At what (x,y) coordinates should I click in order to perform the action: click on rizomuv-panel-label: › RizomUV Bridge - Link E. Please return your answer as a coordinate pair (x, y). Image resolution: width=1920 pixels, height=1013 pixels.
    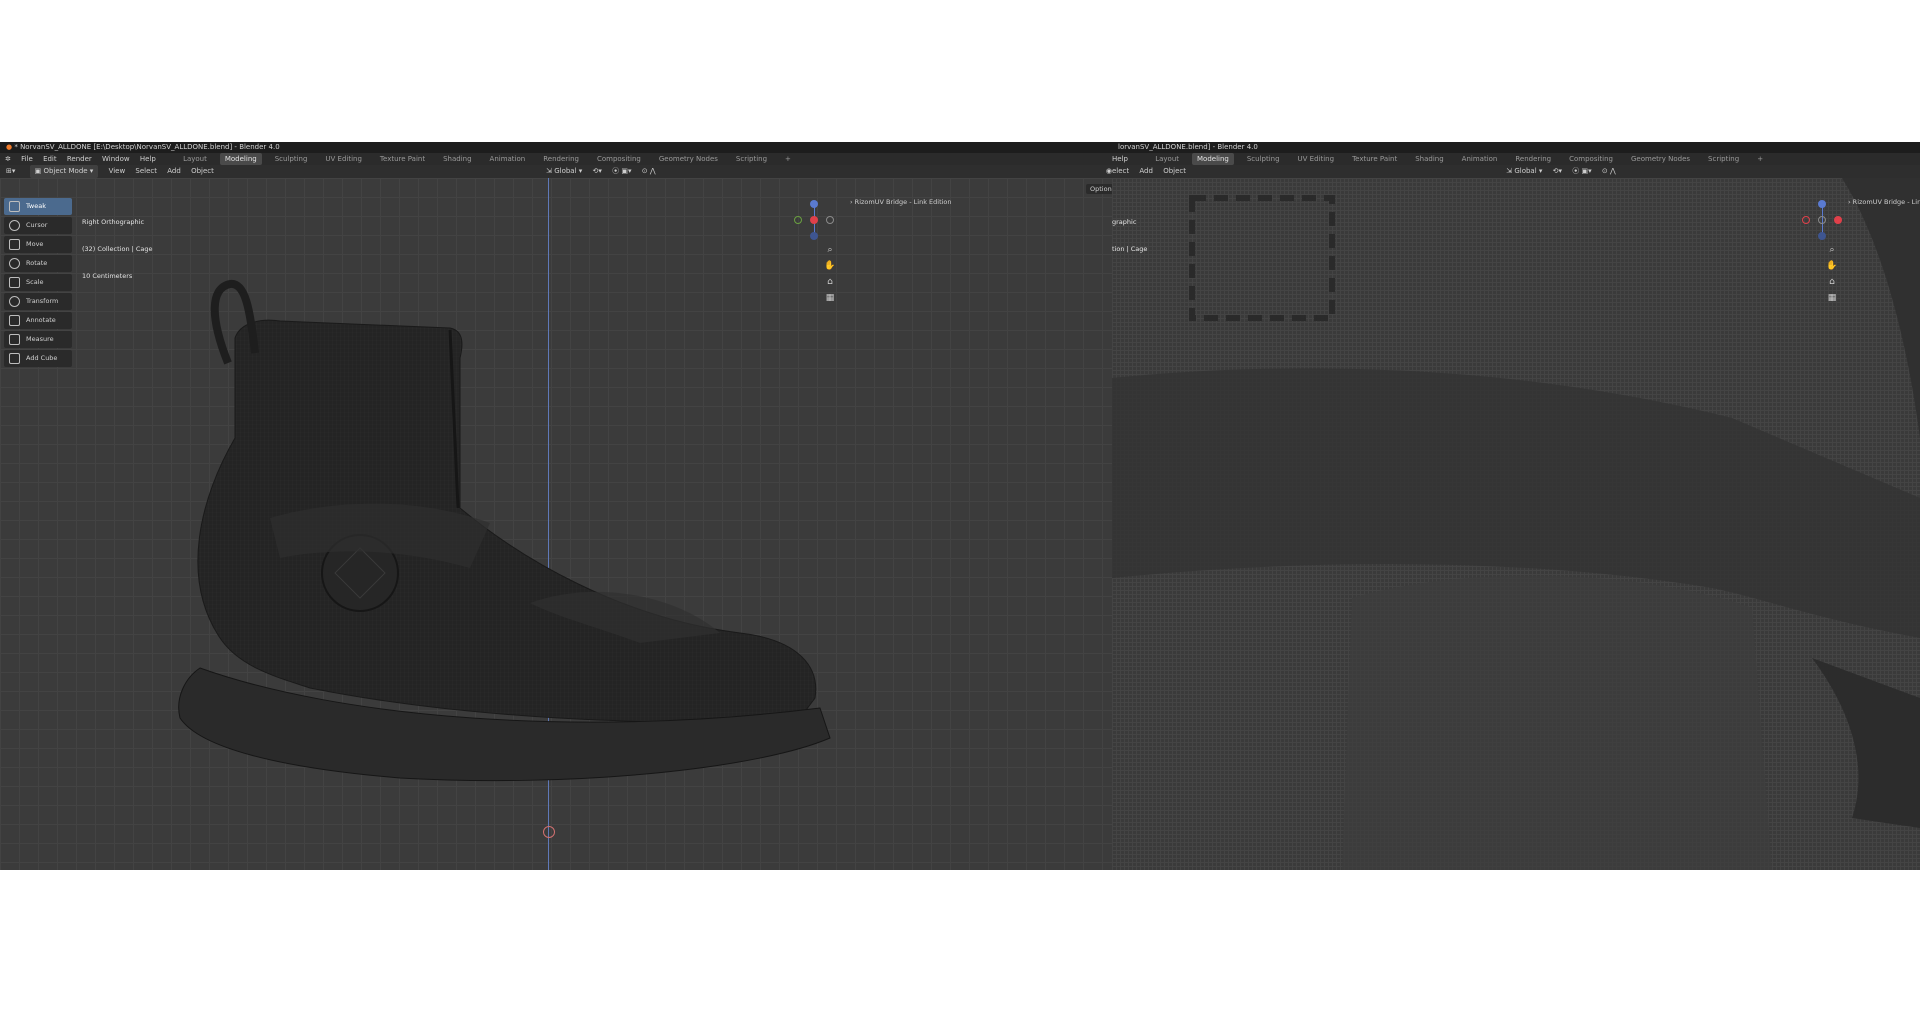
    Looking at the image, I should click on (1884, 202).